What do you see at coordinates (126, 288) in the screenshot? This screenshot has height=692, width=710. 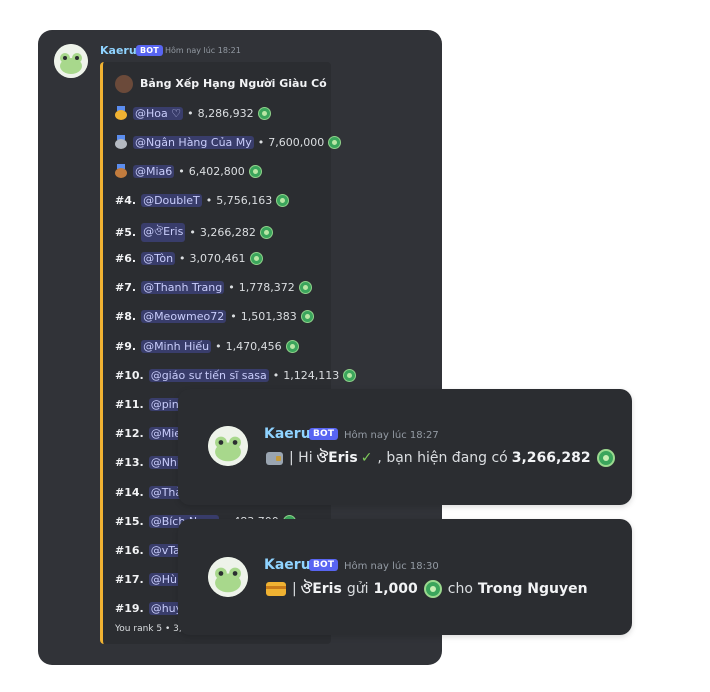 I see `rank-number: #7.` at bounding box center [126, 288].